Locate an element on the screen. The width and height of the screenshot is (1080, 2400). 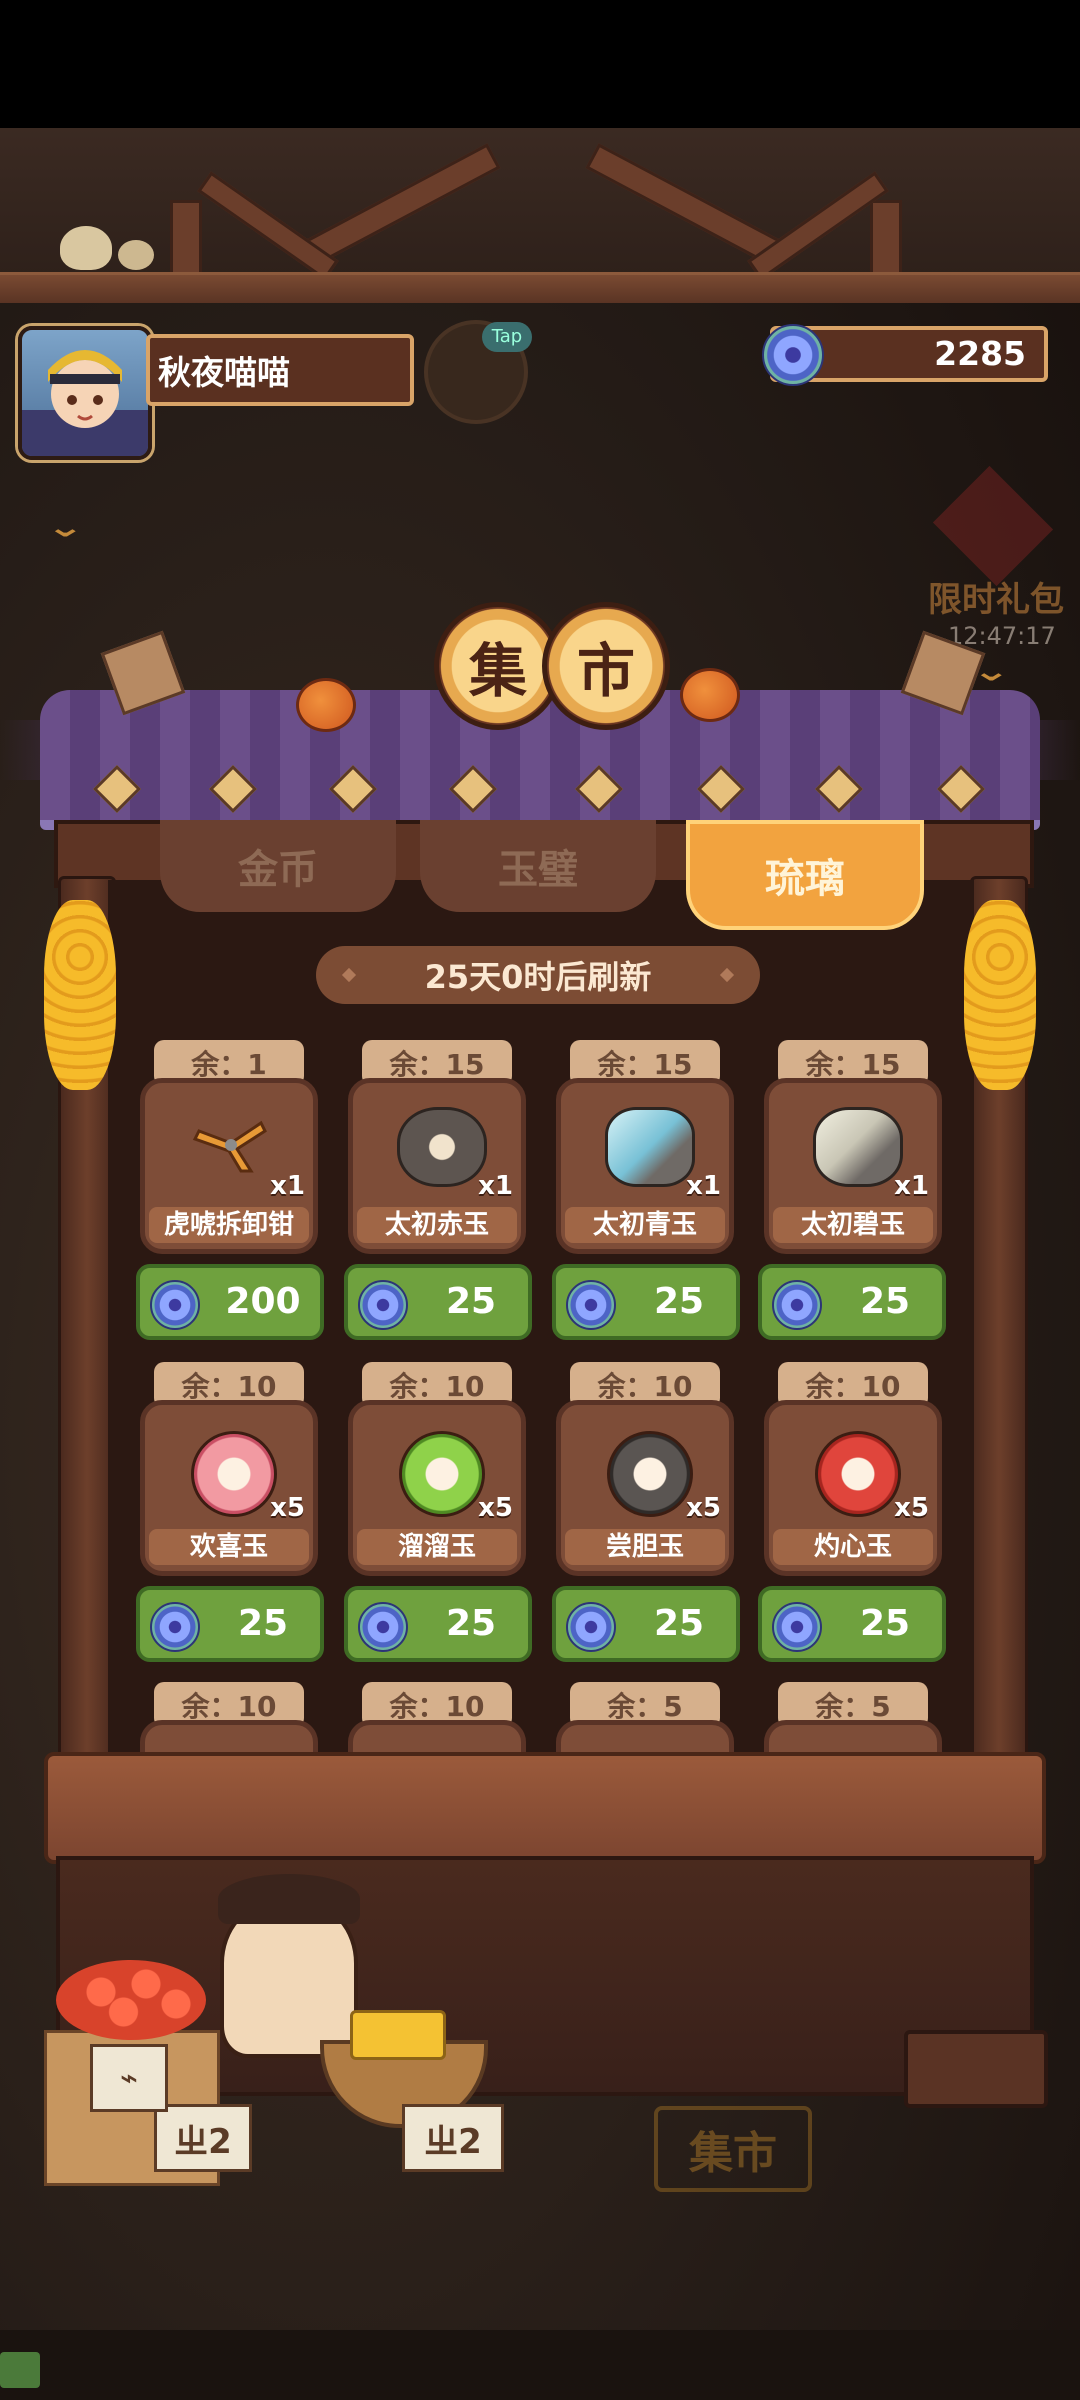
tab-gold-coin: 金币 is located at coordinates (278, 866).